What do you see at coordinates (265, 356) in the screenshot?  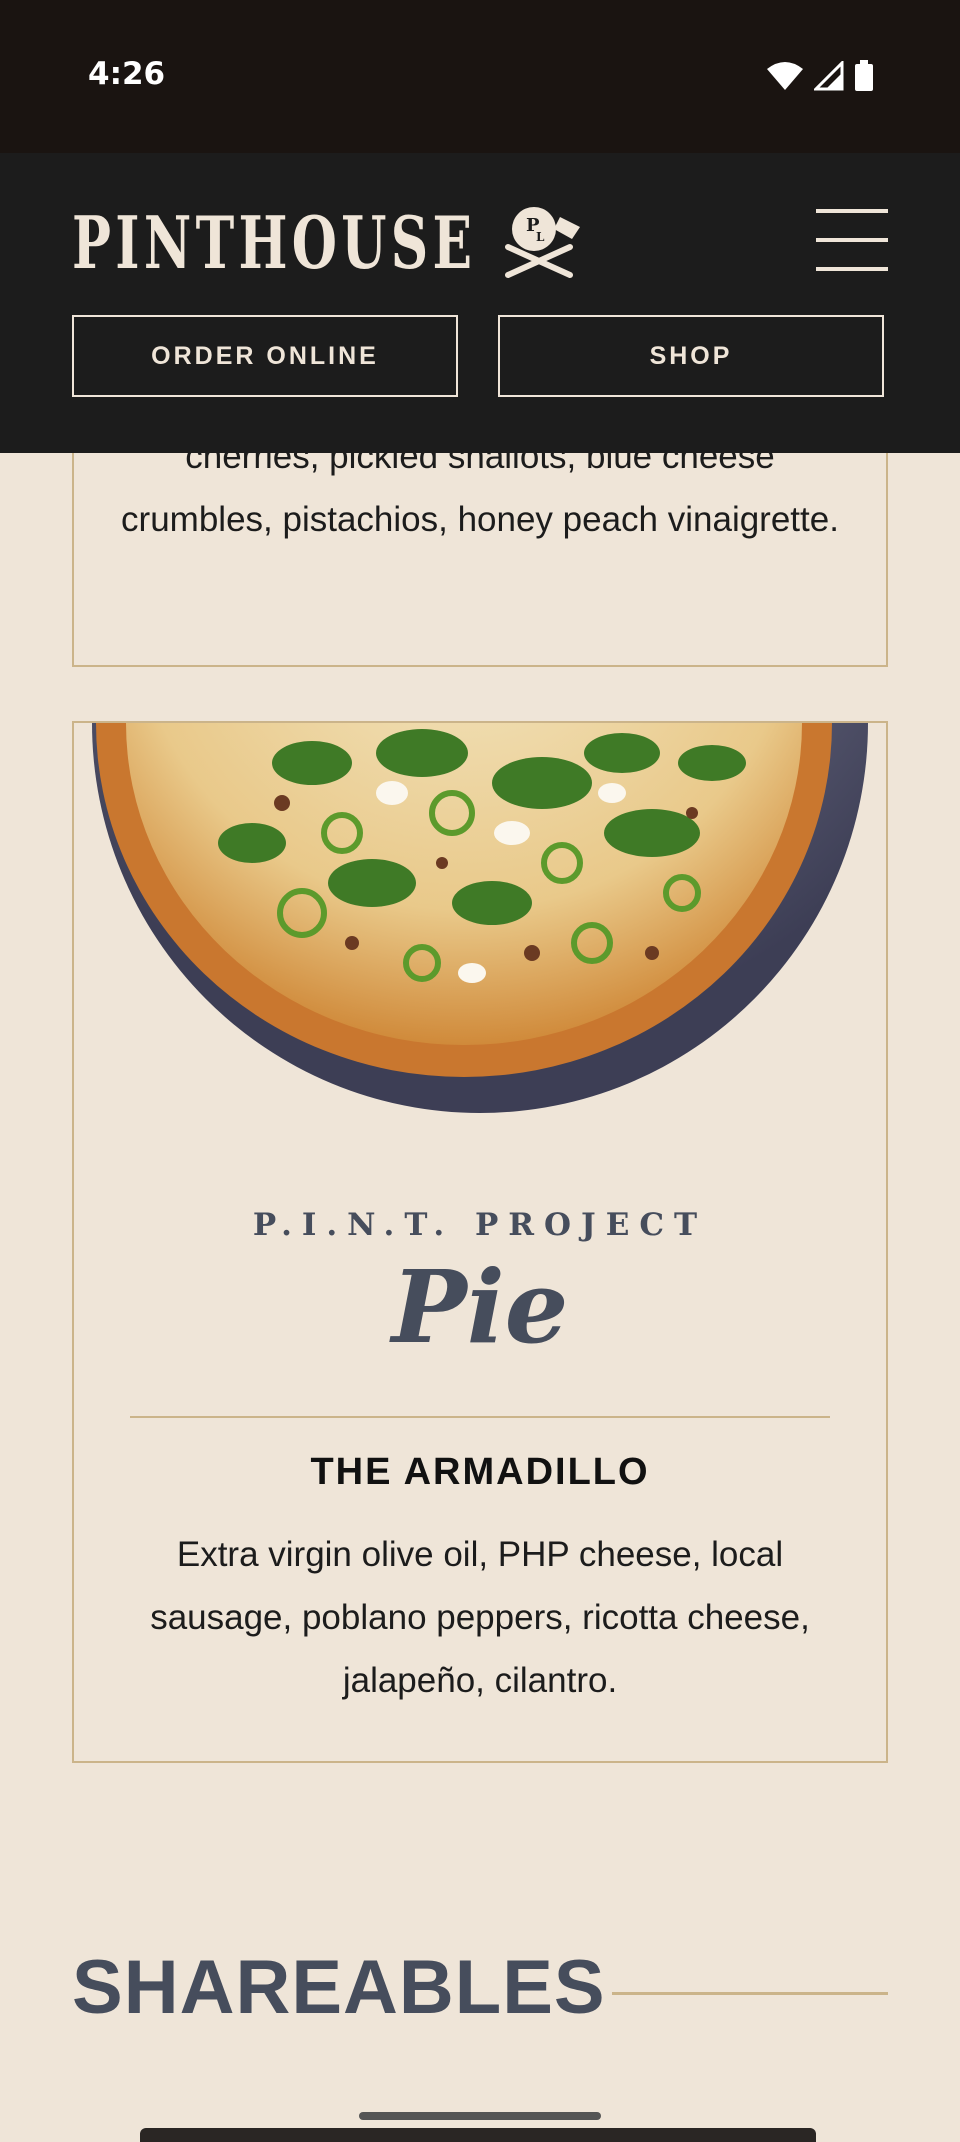 I see `order-online-button: ORDER ONLINE` at bounding box center [265, 356].